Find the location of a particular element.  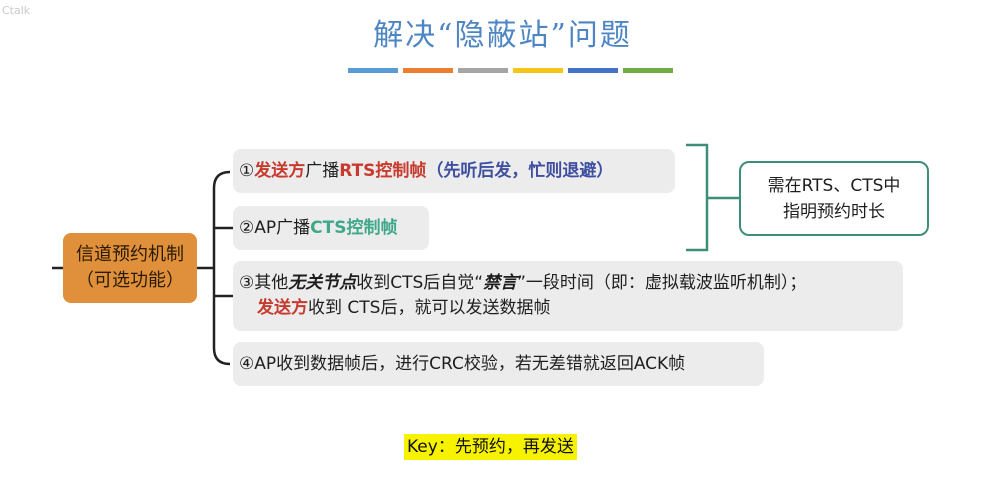

step-2-node: ② AP广播 CTS控制帧 is located at coordinates (331, 228).